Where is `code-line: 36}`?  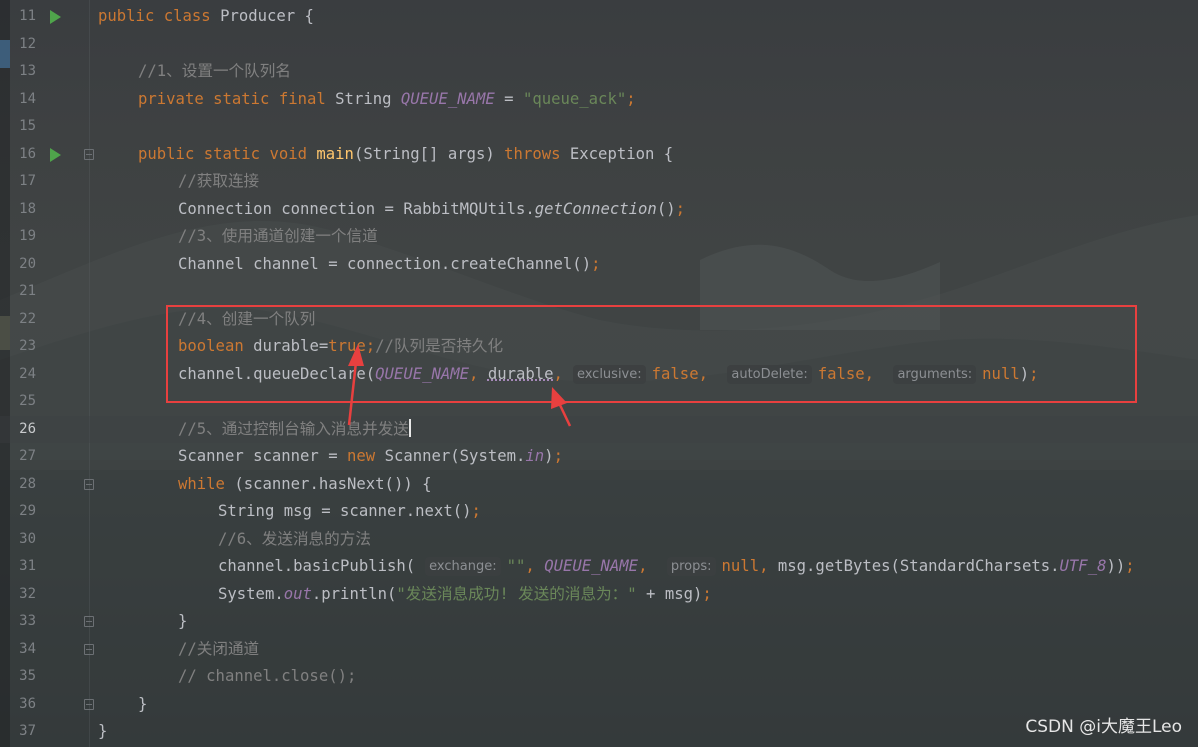 code-line: 36} is located at coordinates (599, 705).